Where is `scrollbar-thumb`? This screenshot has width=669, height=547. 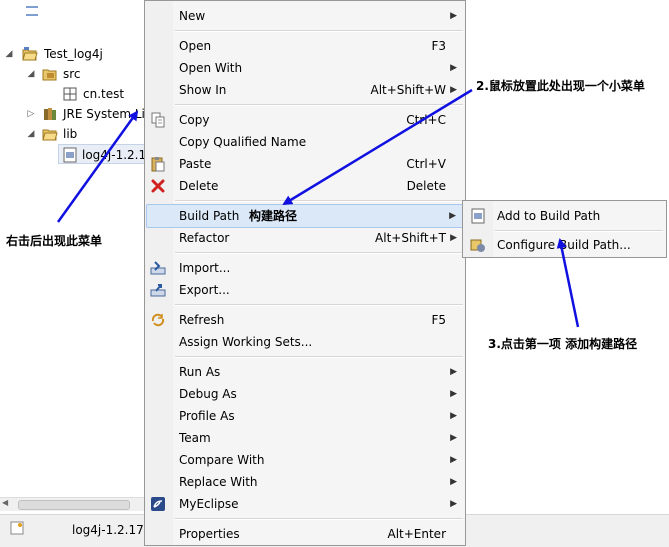
scrollbar-thumb is located at coordinates (74, 505).